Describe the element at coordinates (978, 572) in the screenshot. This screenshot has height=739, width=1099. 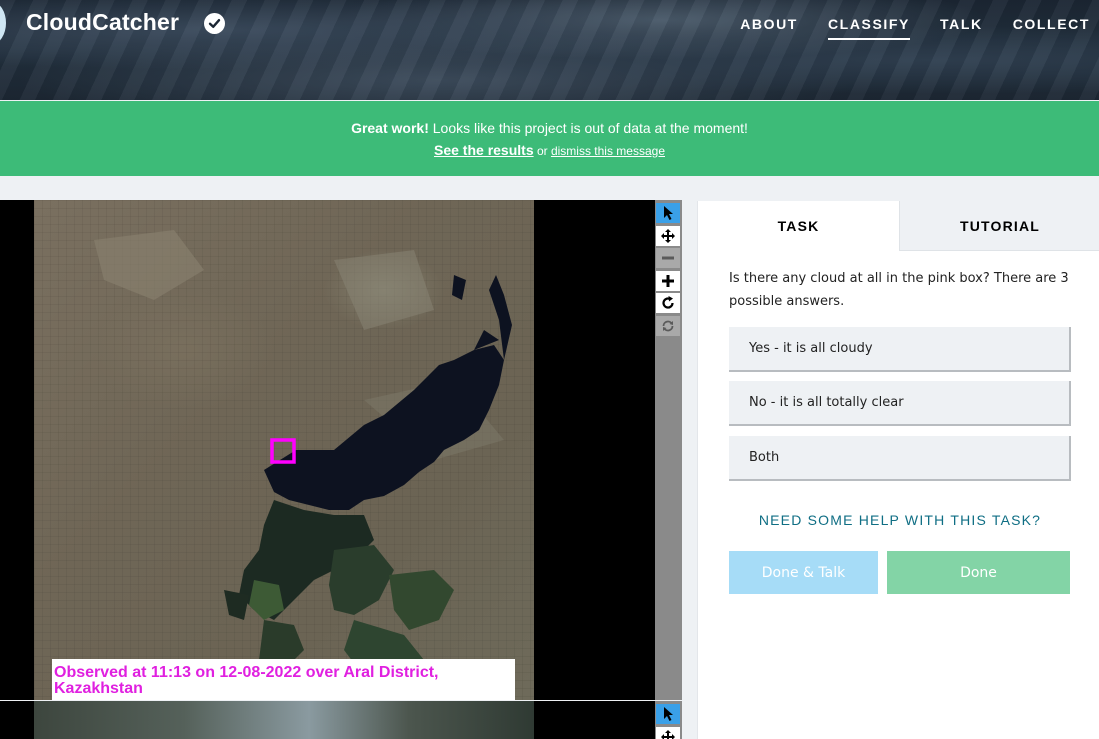
I see `done-button: Done` at that location.